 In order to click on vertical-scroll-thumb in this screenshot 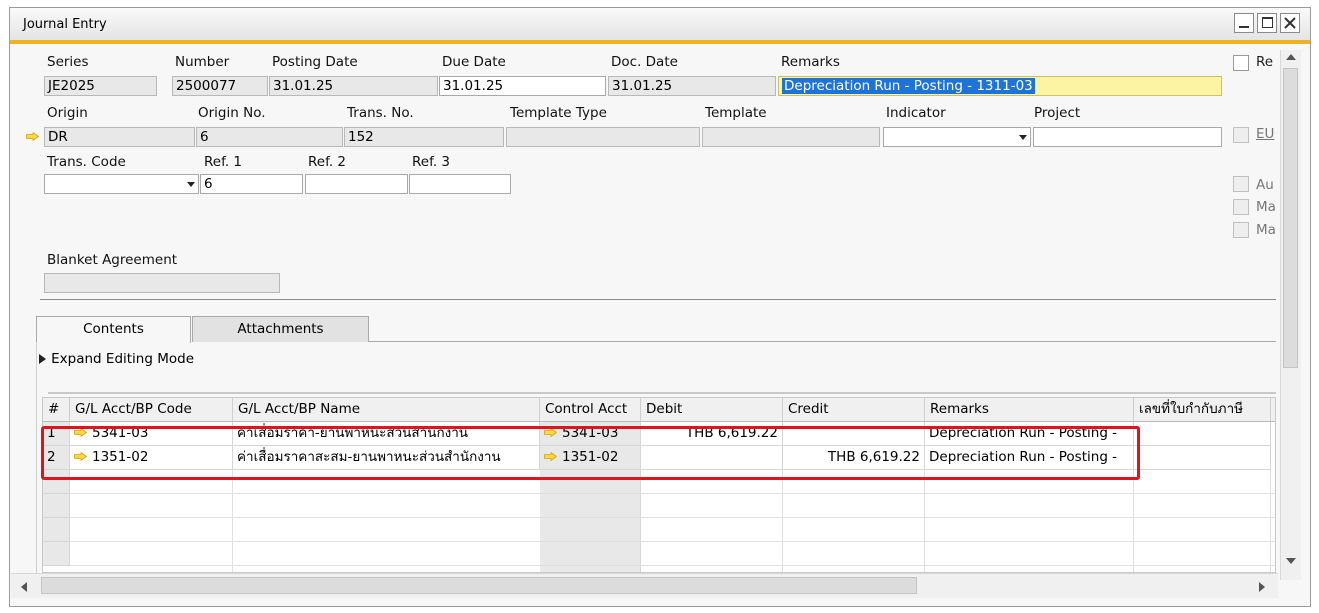, I will do `click(1290, 218)`.